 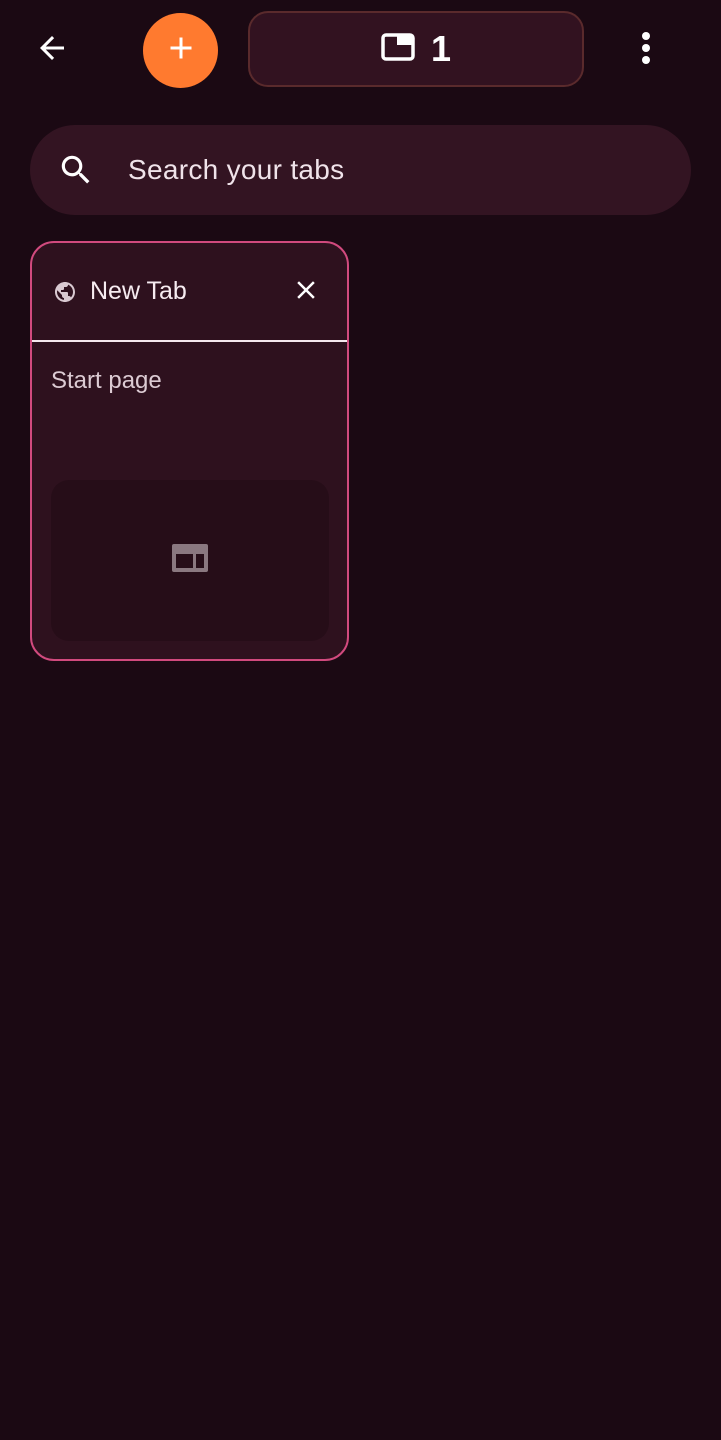 I want to click on plus-icon, so click(x=181, y=50).